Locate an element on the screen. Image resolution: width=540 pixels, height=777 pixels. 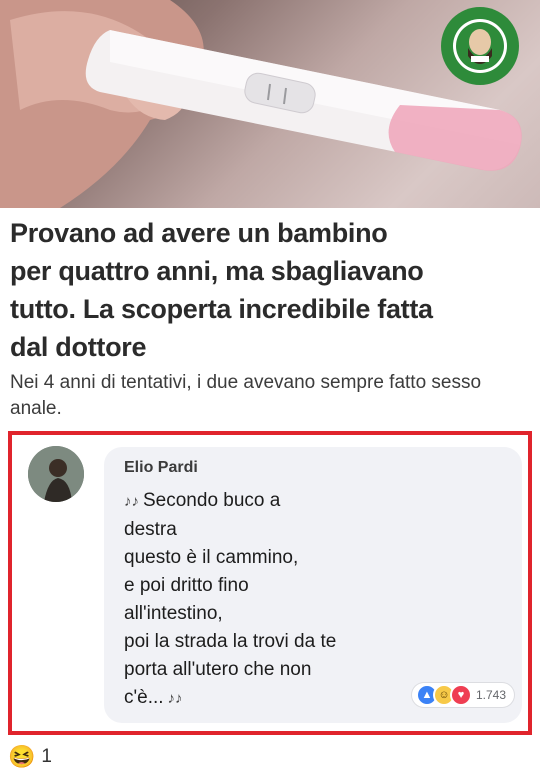
comment-line: all'intestino, is located at coordinates (173, 613).